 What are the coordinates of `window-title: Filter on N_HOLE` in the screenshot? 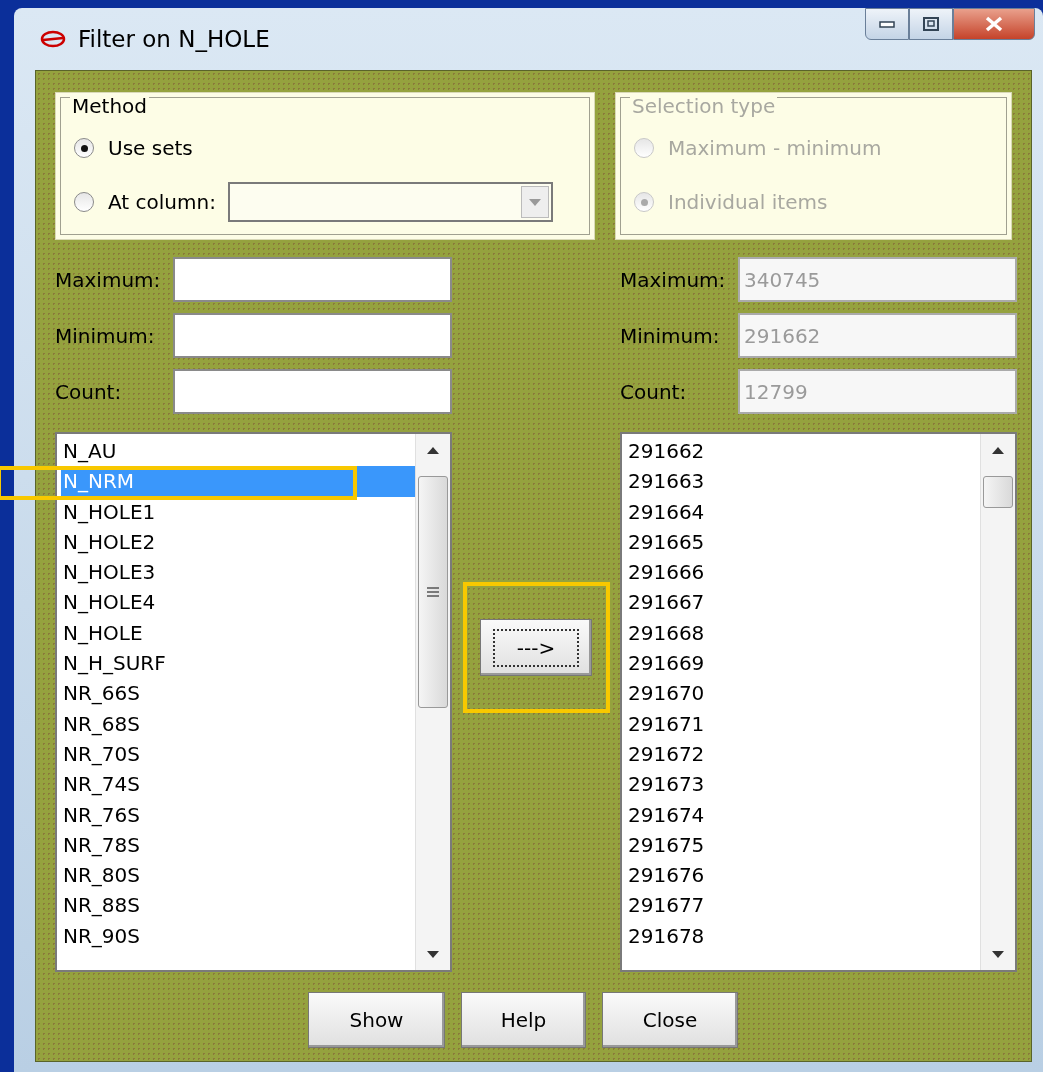 It's located at (174, 39).